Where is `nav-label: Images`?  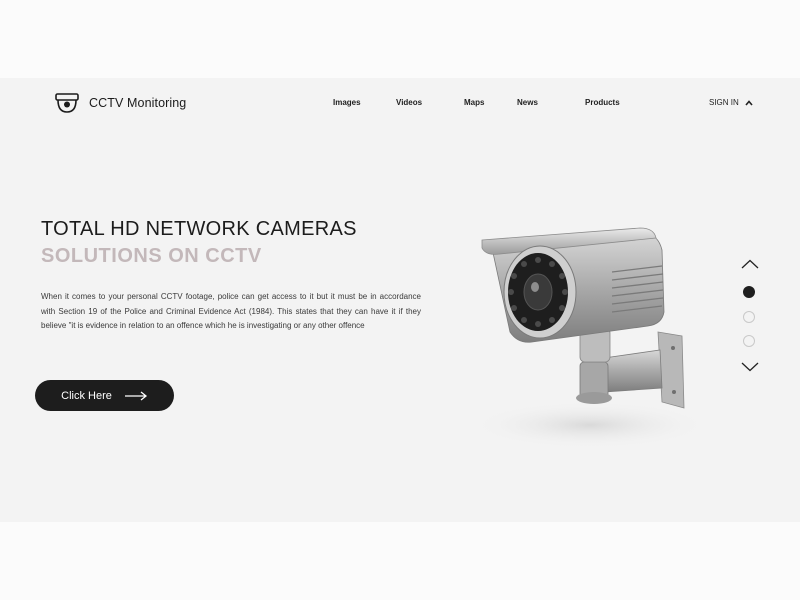
nav-label: Images is located at coordinates (347, 102).